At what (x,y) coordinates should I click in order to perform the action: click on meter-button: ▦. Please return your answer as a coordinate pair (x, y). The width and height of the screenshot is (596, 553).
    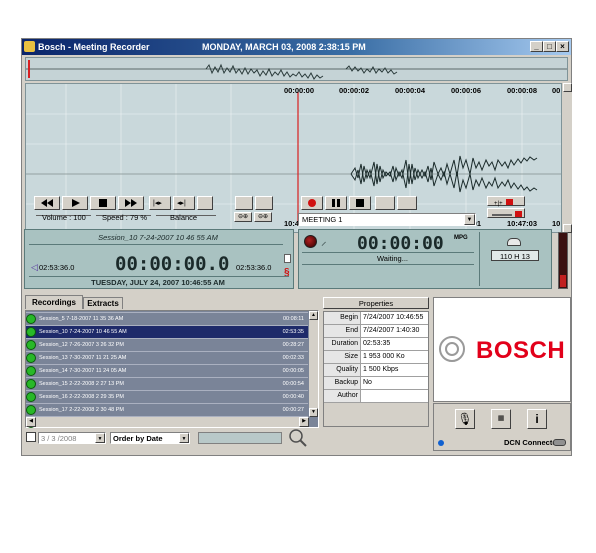
    Looking at the image, I should click on (501, 419).